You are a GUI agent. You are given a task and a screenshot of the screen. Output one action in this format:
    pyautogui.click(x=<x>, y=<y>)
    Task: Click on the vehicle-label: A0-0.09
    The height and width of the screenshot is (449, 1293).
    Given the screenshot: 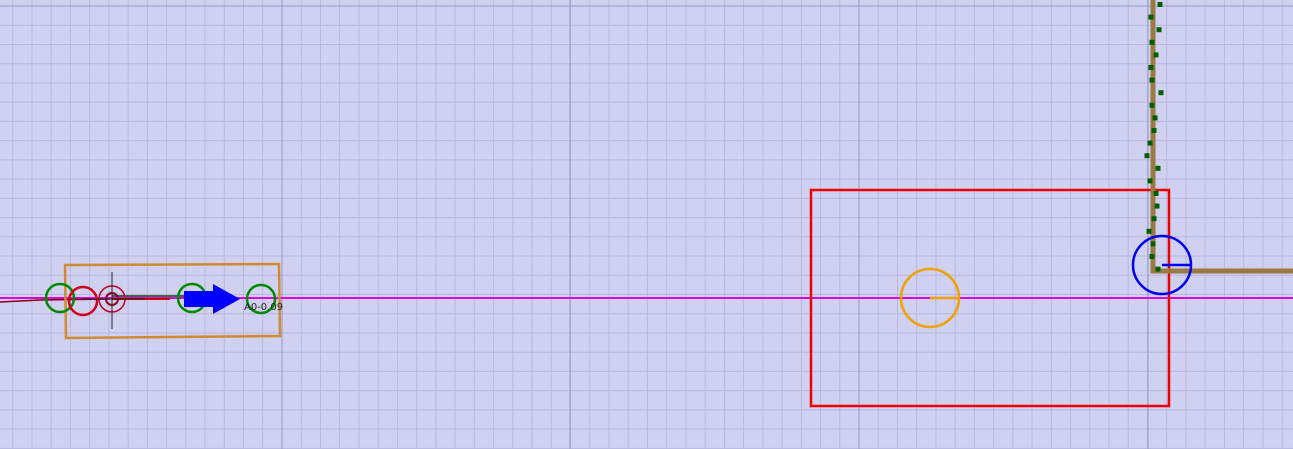 What is the action you would take?
    pyautogui.click(x=263, y=307)
    